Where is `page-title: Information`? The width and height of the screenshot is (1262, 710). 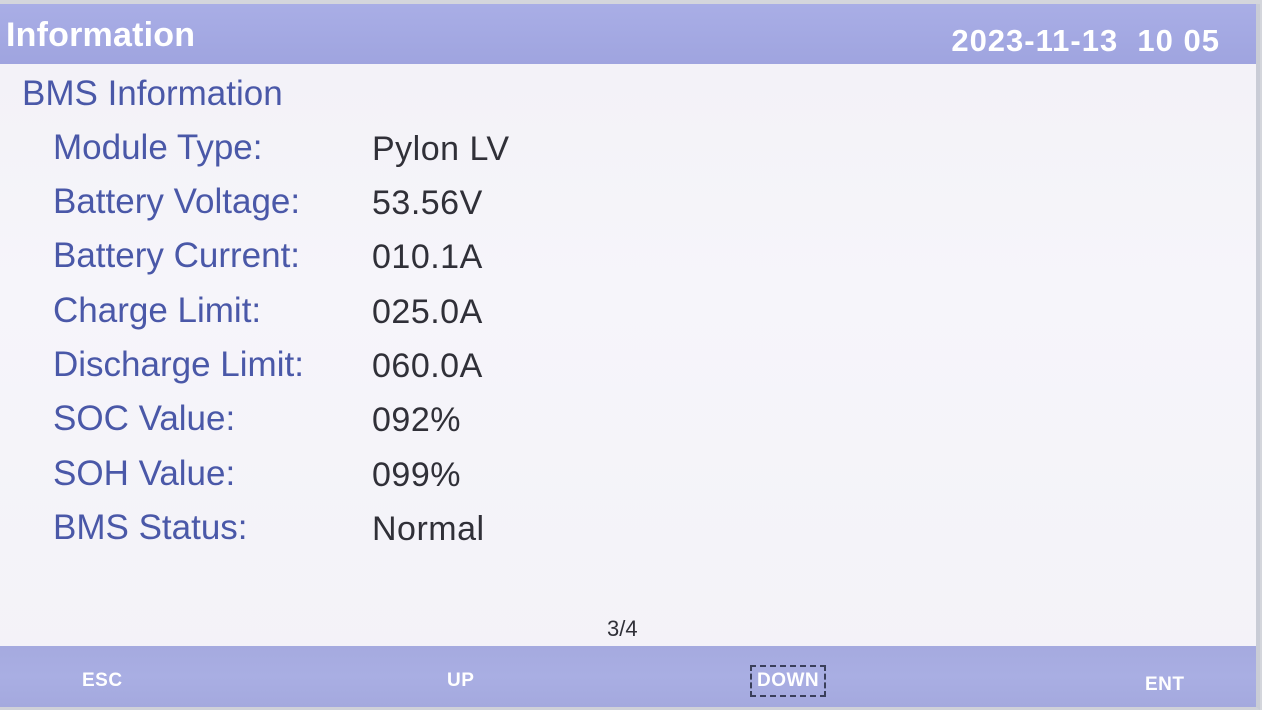
page-title: Information is located at coordinates (101, 35).